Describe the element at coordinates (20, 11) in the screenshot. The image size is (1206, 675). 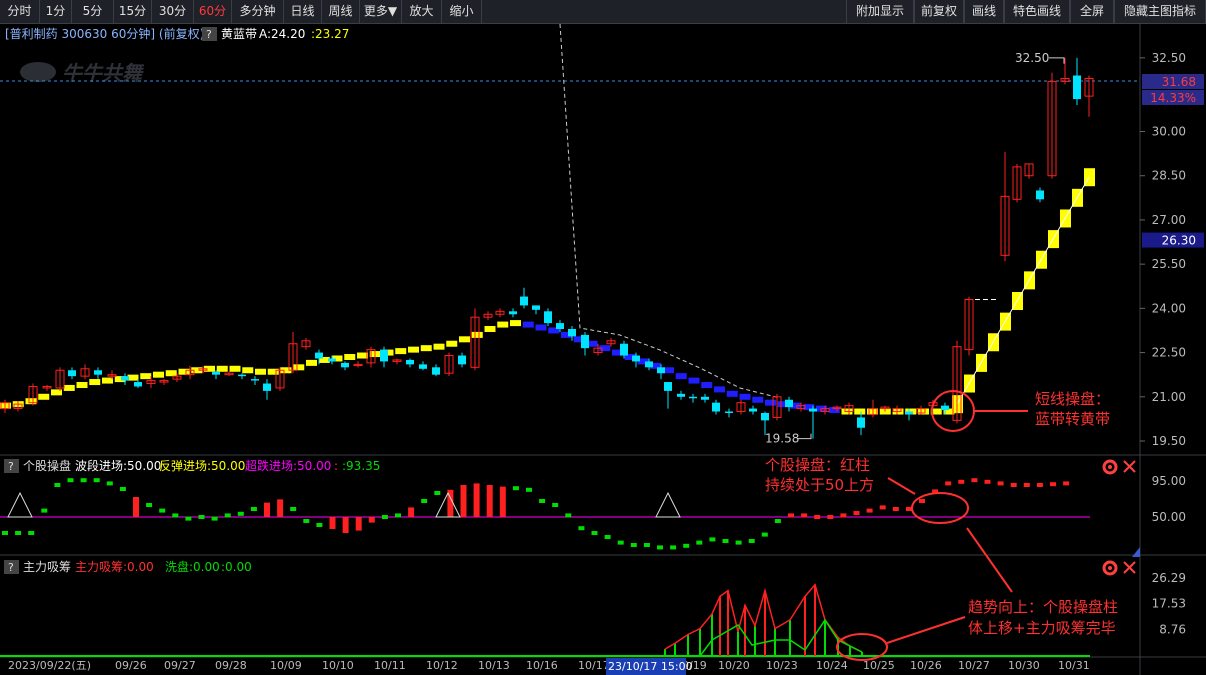
I see `period-button: 分时` at that location.